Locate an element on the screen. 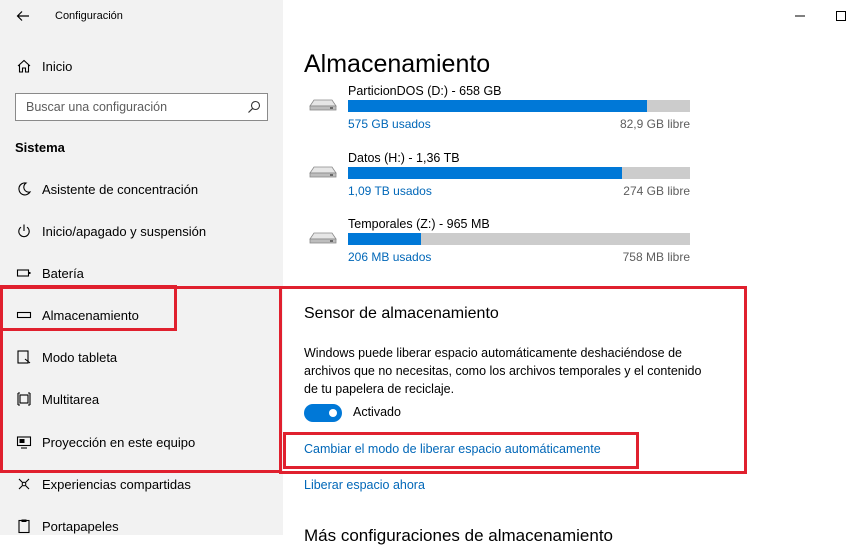 This screenshot has width=865, height=546. back-arrow-icon is located at coordinates (22, 16).